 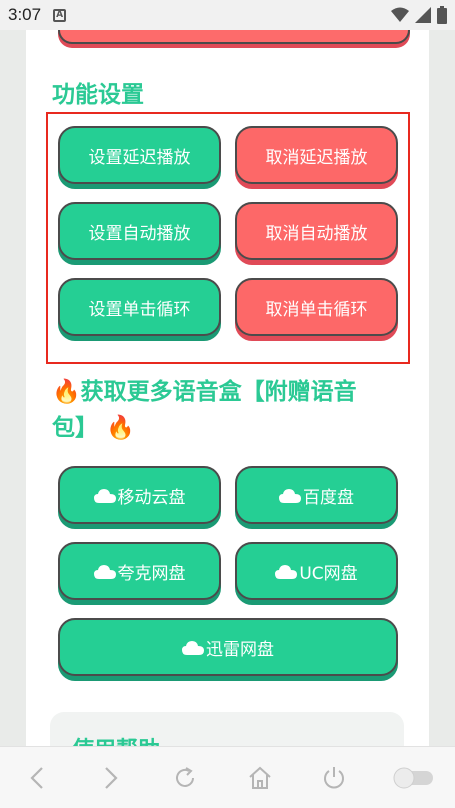 What do you see at coordinates (316, 231) in the screenshot?
I see `cancel-auto-play-button: 取消自动播放` at bounding box center [316, 231].